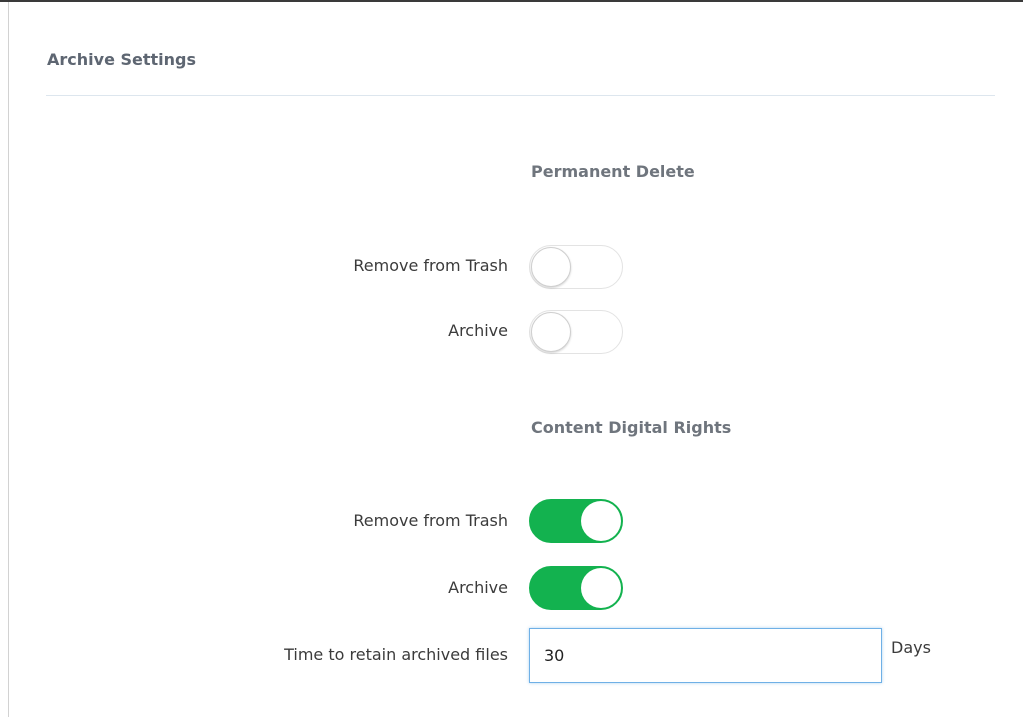 Image resolution: width=1023 pixels, height=717 pixels. I want to click on retain-days-input, so click(705, 655).